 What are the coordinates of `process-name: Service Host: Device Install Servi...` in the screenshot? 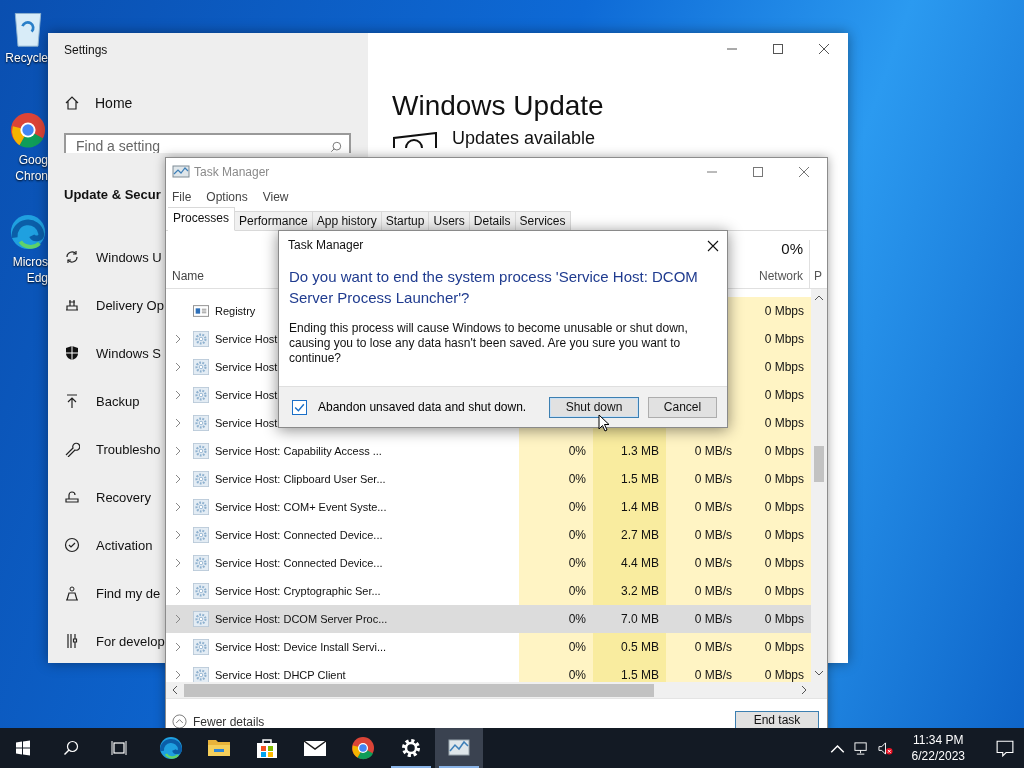 It's located at (301, 647).